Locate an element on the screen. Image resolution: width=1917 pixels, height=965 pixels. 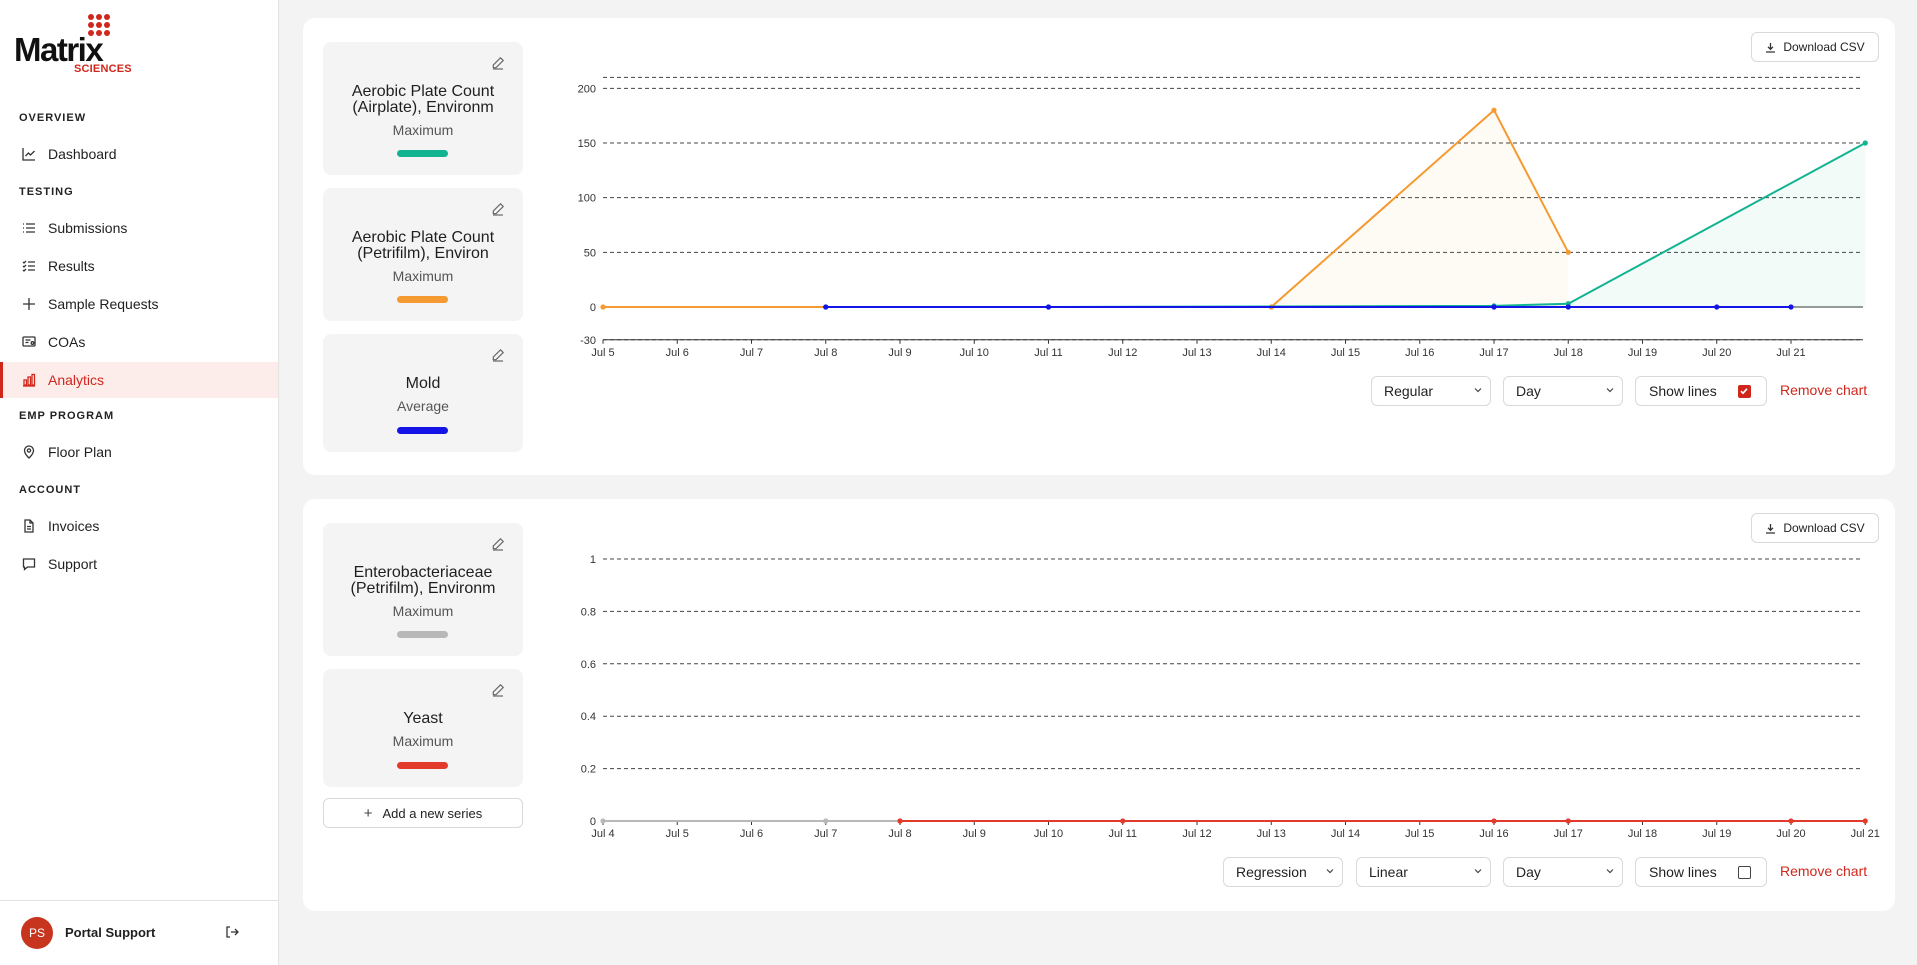
sidebar-item-label: Results is located at coordinates (71, 266).